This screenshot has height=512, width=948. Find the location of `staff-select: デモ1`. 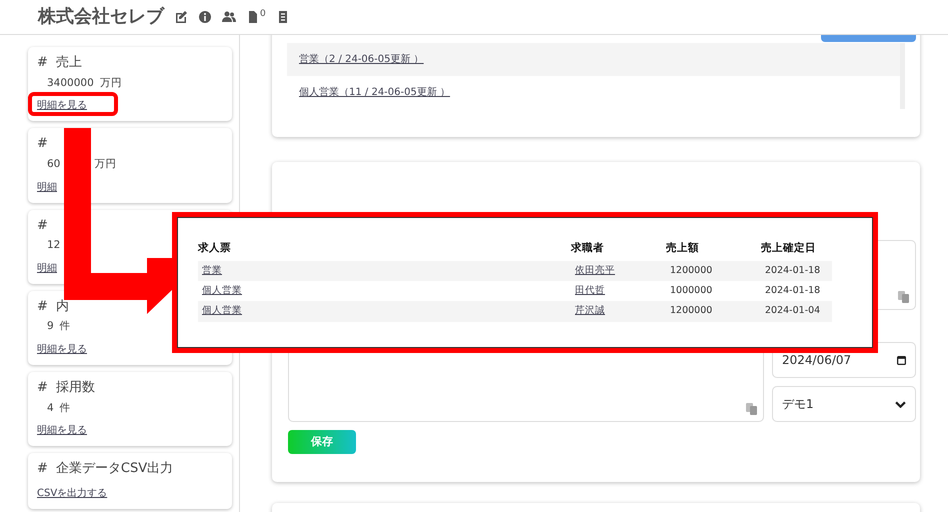

staff-select: デモ1 is located at coordinates (844, 404).